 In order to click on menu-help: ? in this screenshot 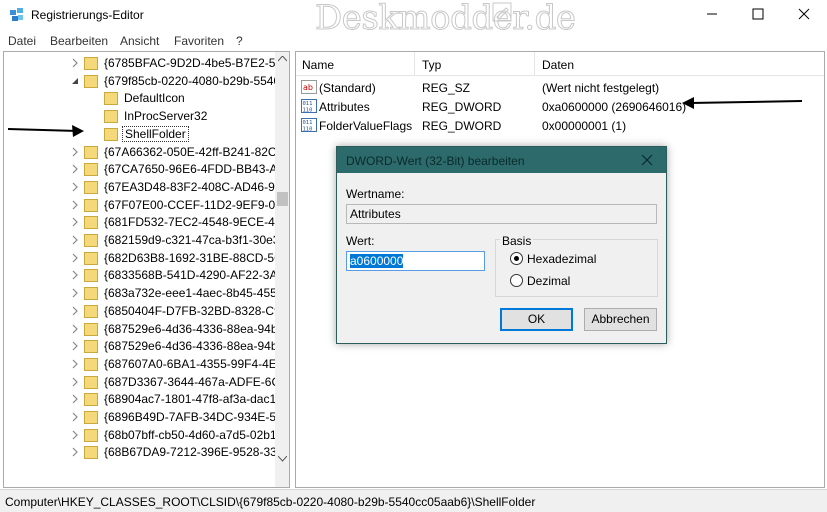, I will do `click(239, 41)`.